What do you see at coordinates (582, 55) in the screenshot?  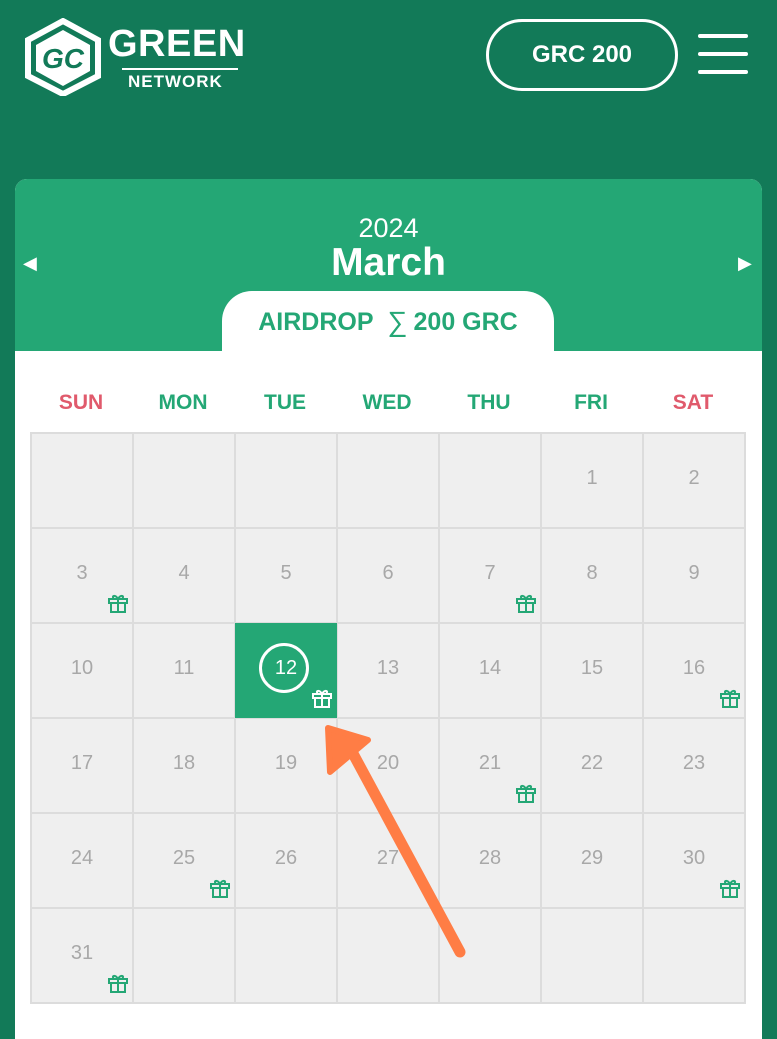 I see `grc-balance-button: GRC 200` at bounding box center [582, 55].